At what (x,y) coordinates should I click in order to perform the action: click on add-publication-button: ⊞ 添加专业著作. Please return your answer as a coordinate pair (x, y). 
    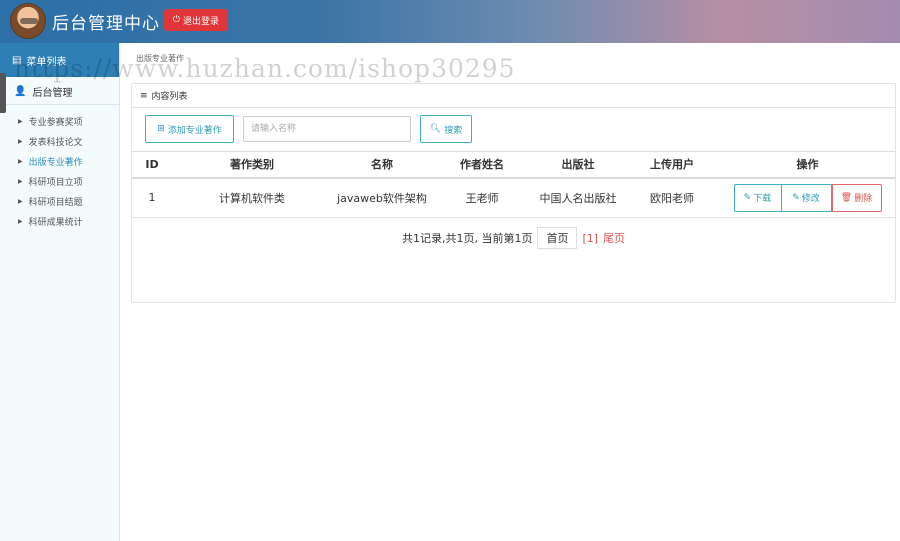
    Looking at the image, I should click on (189, 129).